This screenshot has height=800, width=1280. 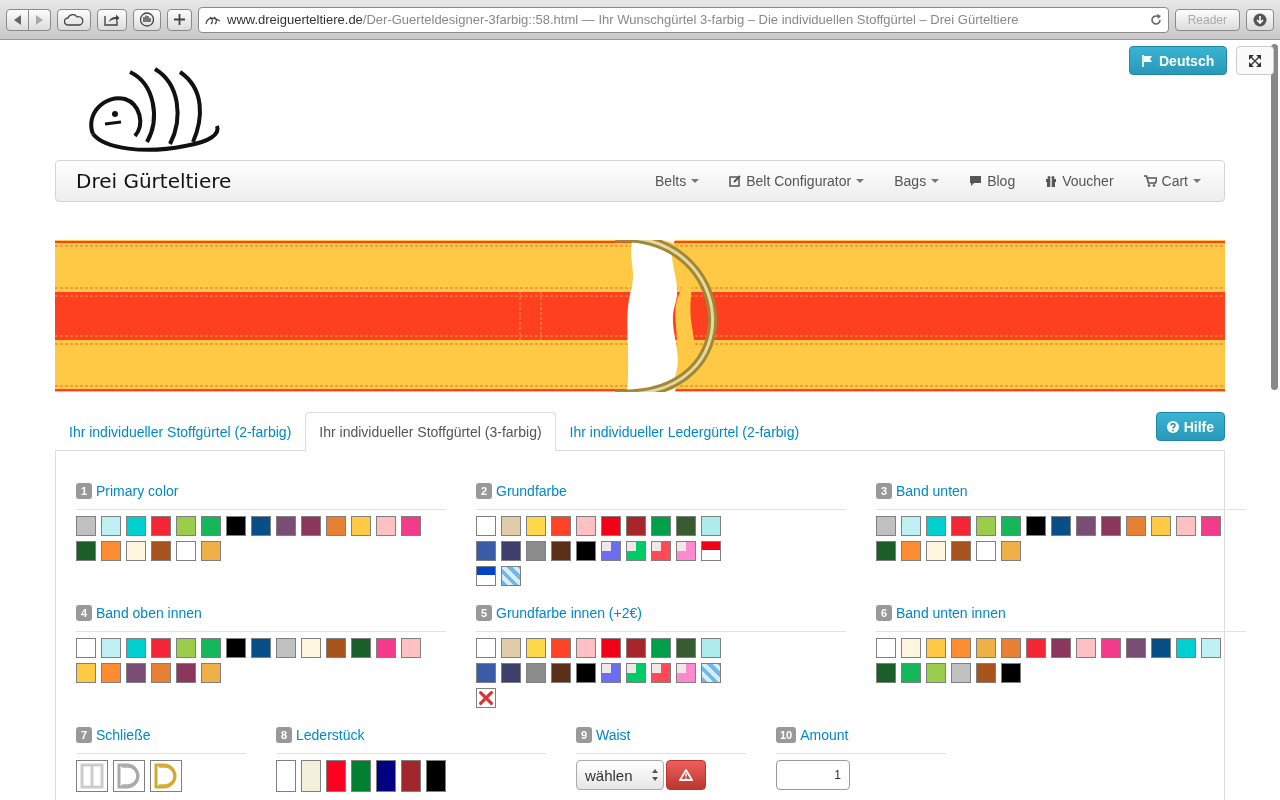 I want to click on warning-button, so click(x=686, y=775).